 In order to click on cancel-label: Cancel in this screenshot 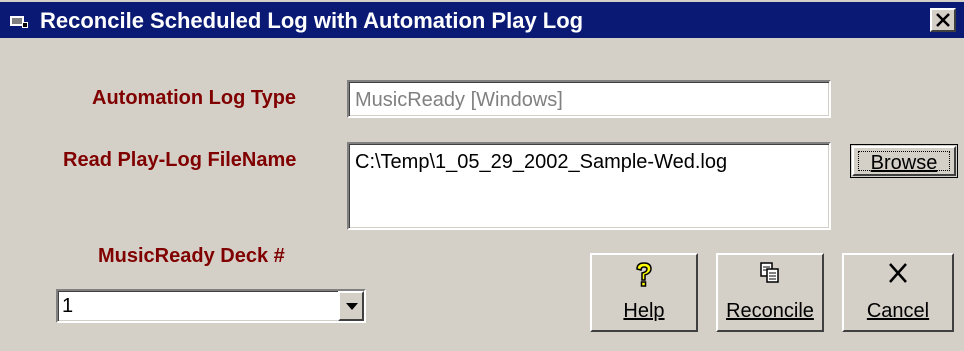, I will do `click(898, 311)`.